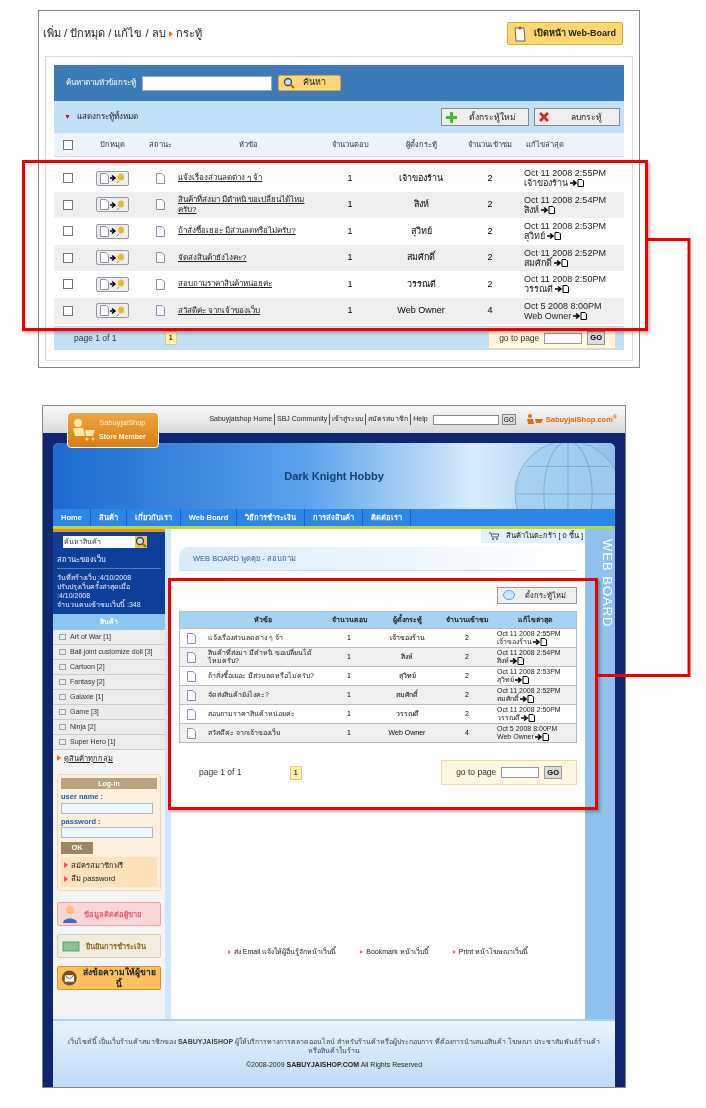  I want to click on sidebar-banner: ส่งข้อความให้ผู้ขายนี้, so click(109, 978).